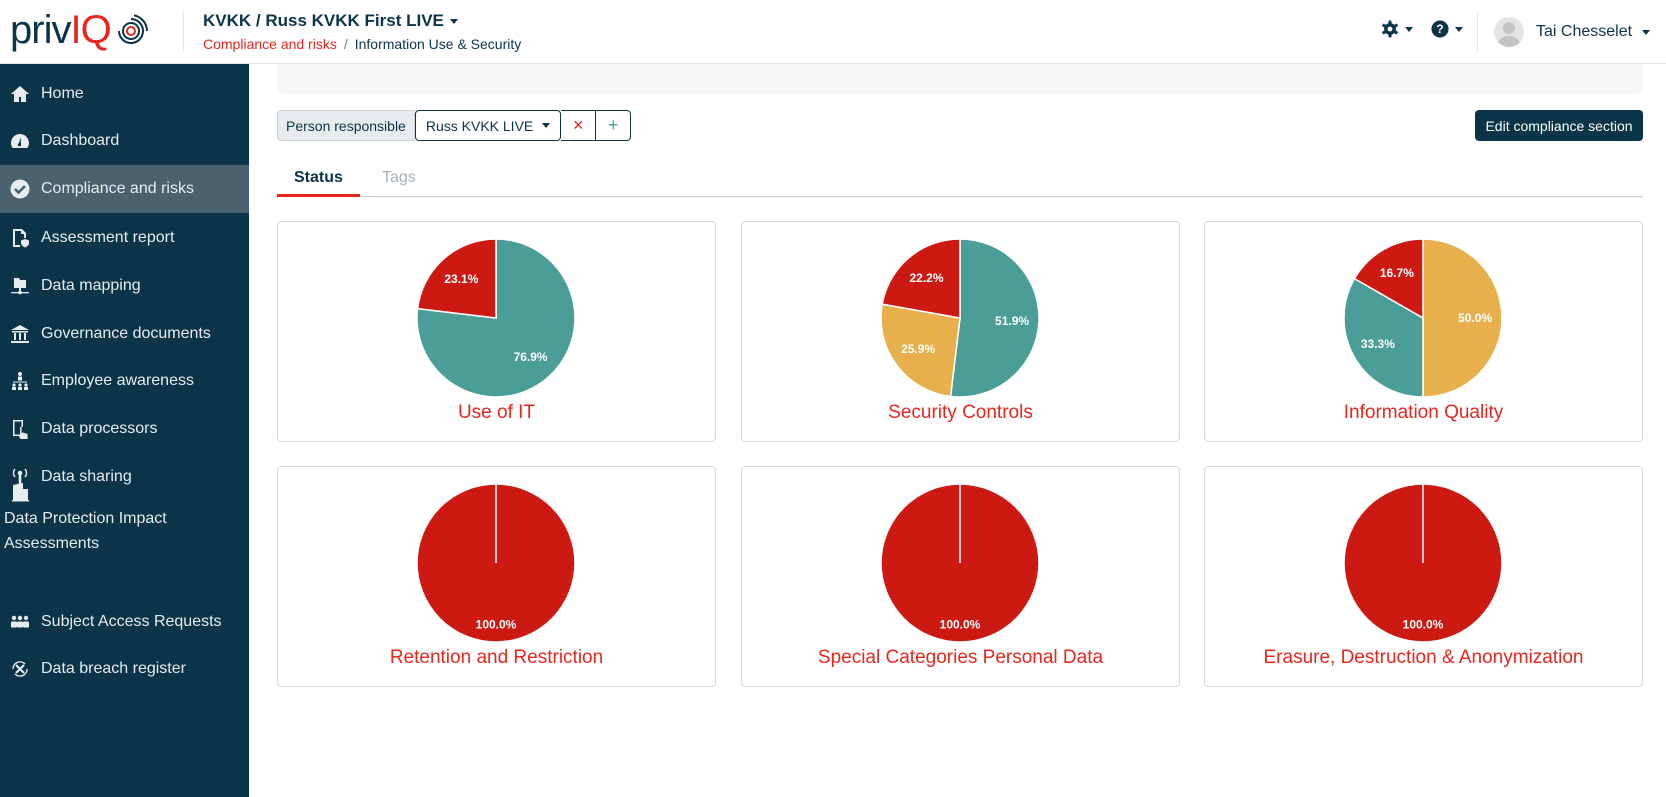  Describe the element at coordinates (531, 357) in the screenshot. I see `slice-label: 76.9%` at that location.